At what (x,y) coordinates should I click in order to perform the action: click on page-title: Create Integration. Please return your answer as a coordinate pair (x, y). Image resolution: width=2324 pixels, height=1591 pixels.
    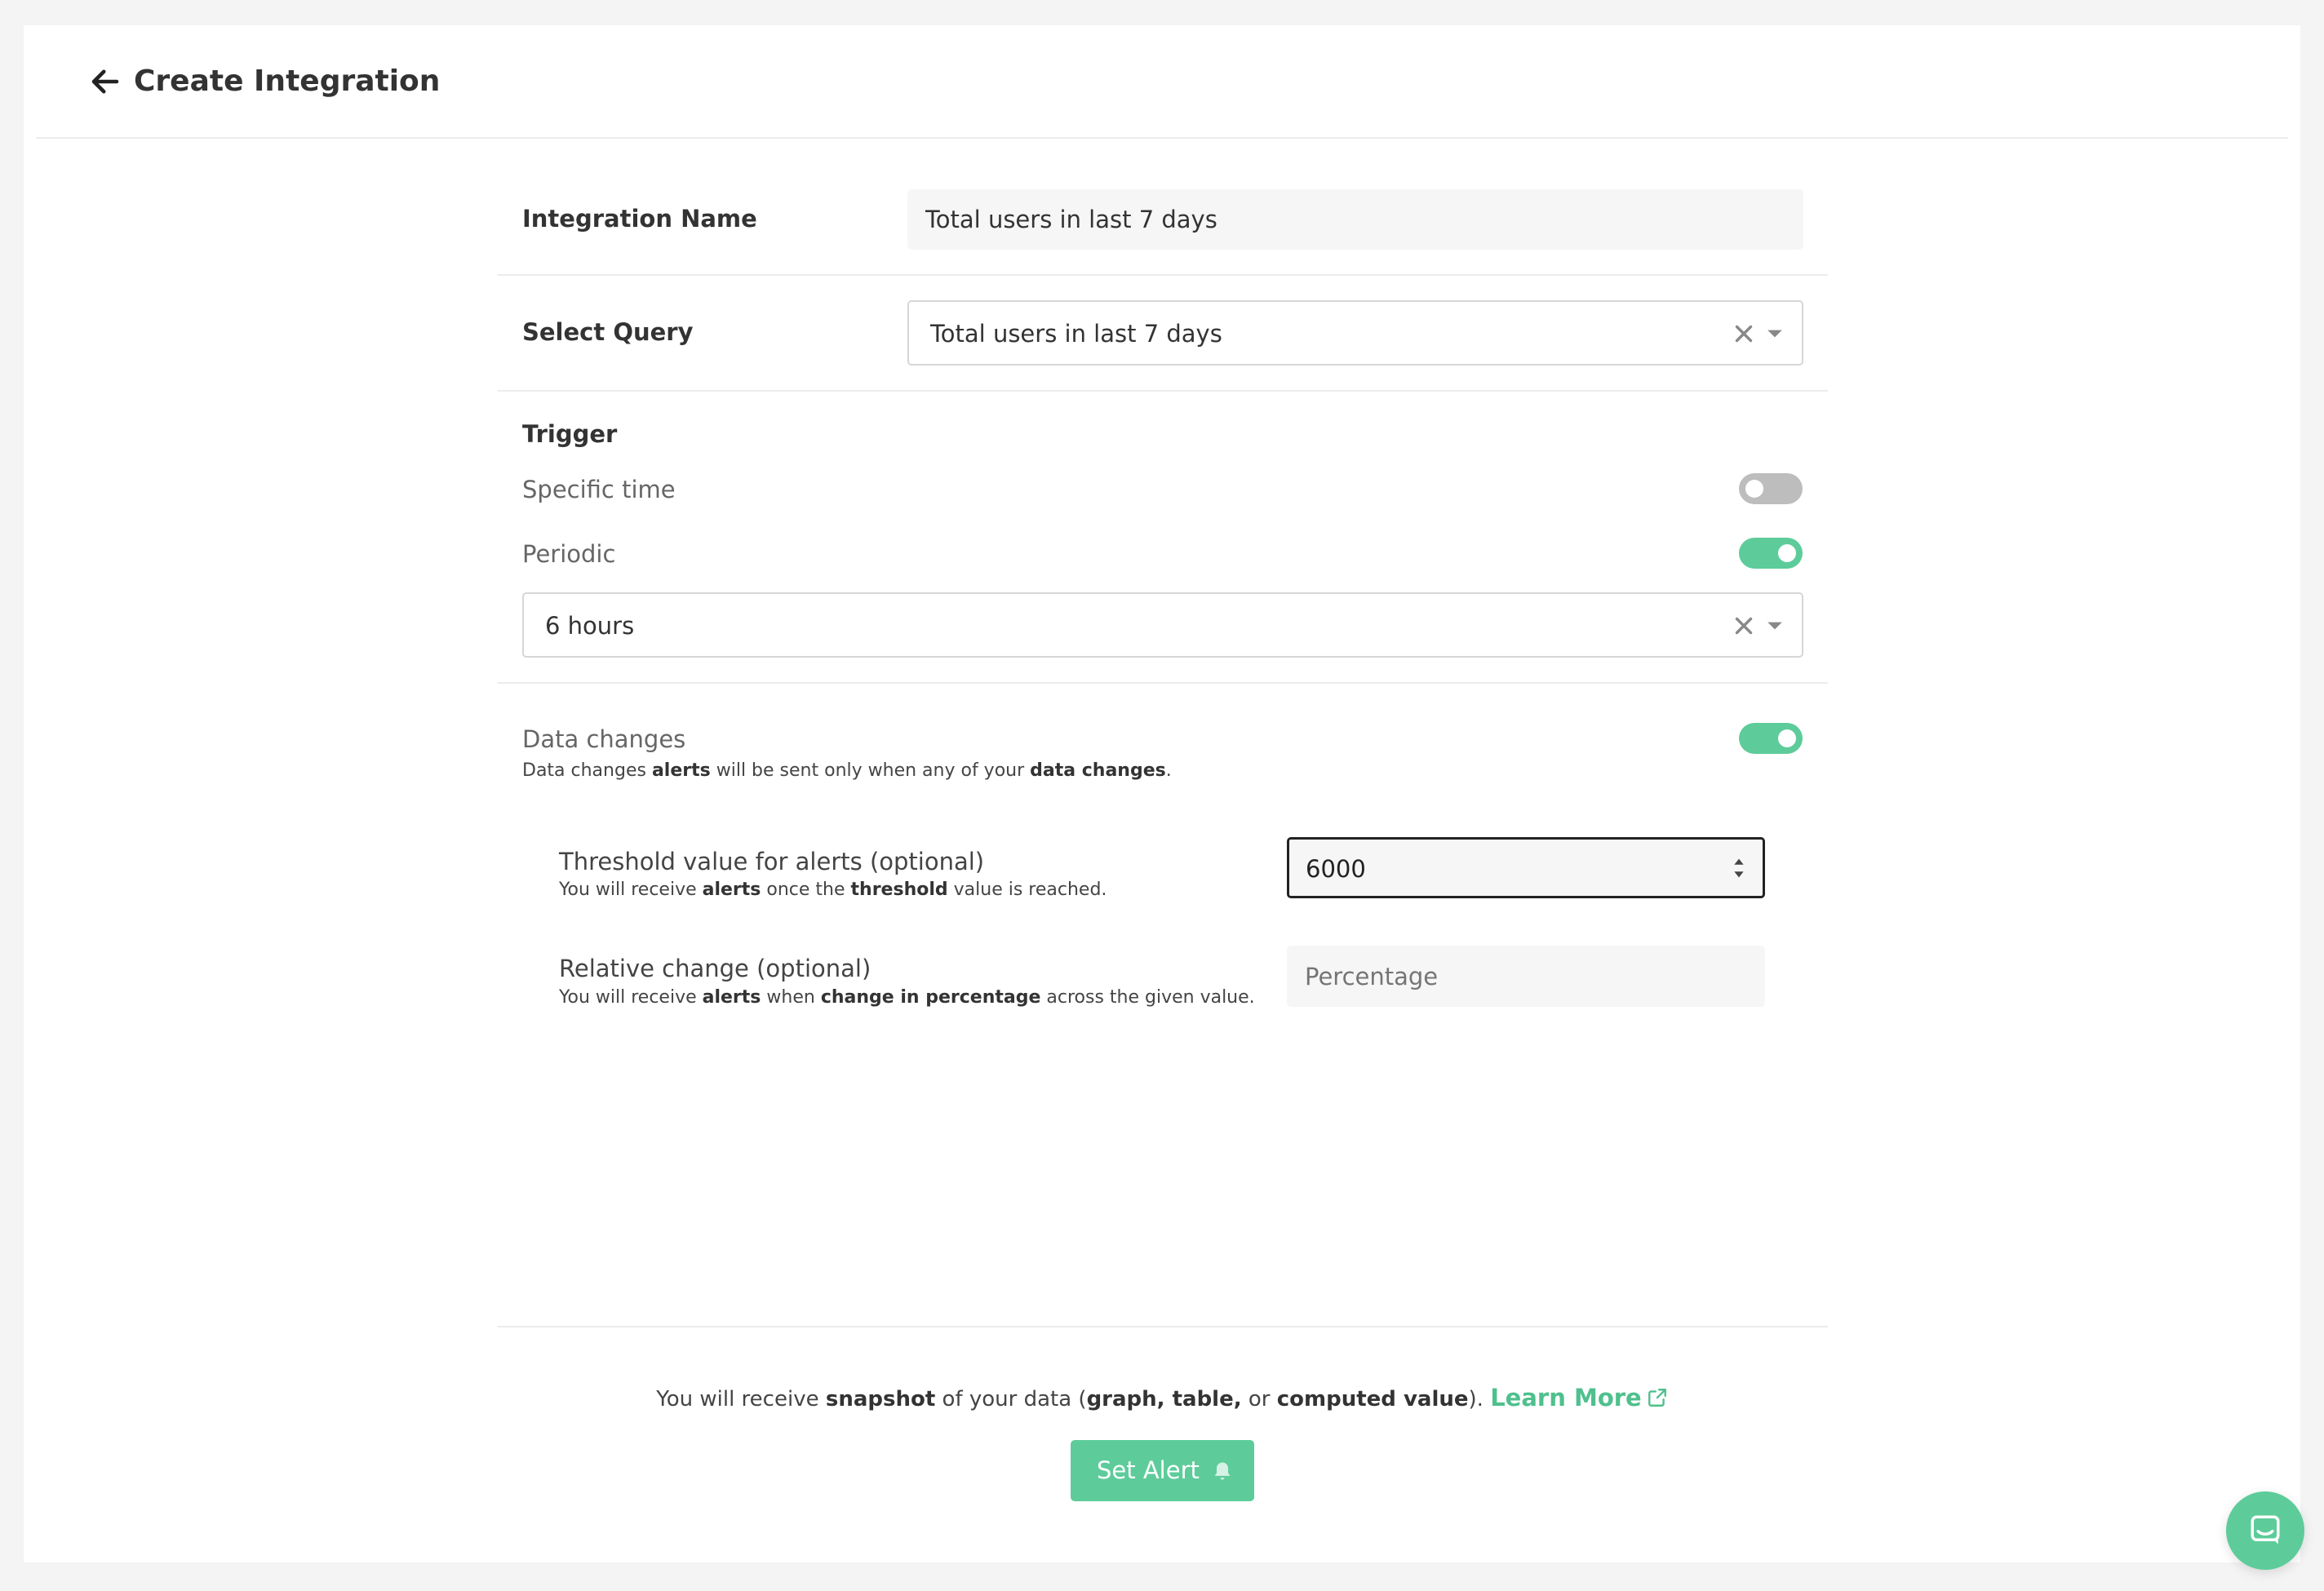
    Looking at the image, I should click on (287, 81).